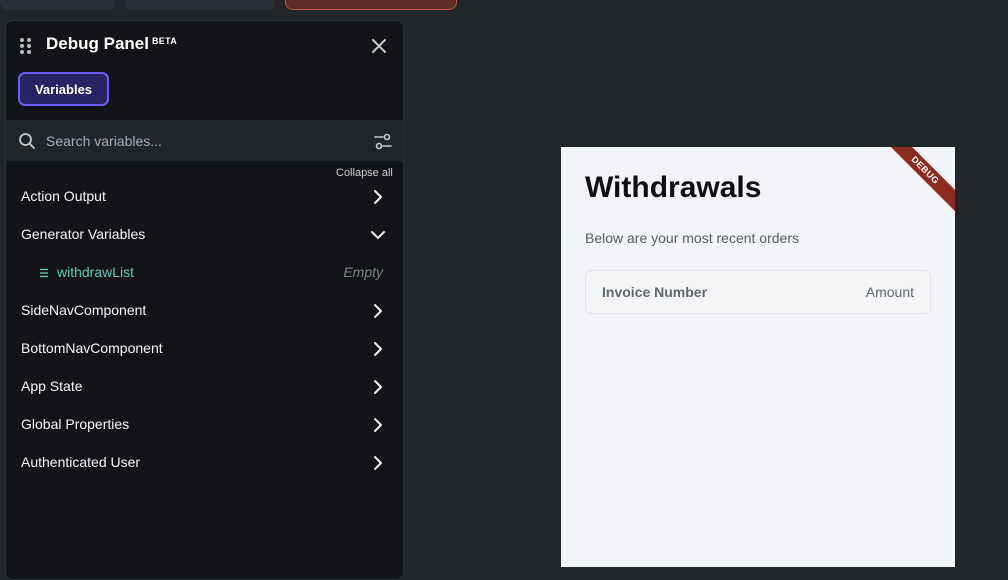 This screenshot has width=1008, height=580. Describe the element at coordinates (84, 310) in the screenshot. I see `section-label: SideNavComponent` at that location.